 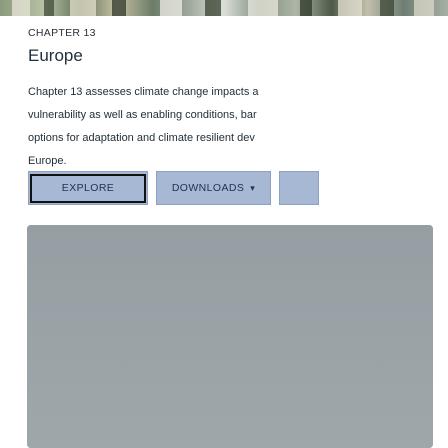 What do you see at coordinates (224, 8) in the screenshot?
I see `hero-banner-image` at bounding box center [224, 8].